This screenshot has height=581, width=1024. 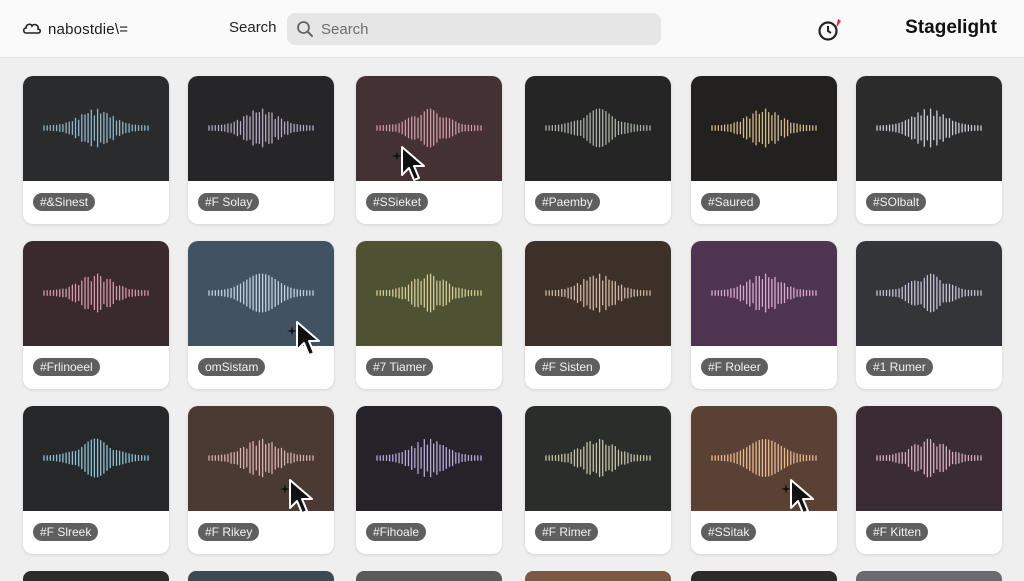 I want to click on app-title: Stagelight, so click(x=951, y=27).